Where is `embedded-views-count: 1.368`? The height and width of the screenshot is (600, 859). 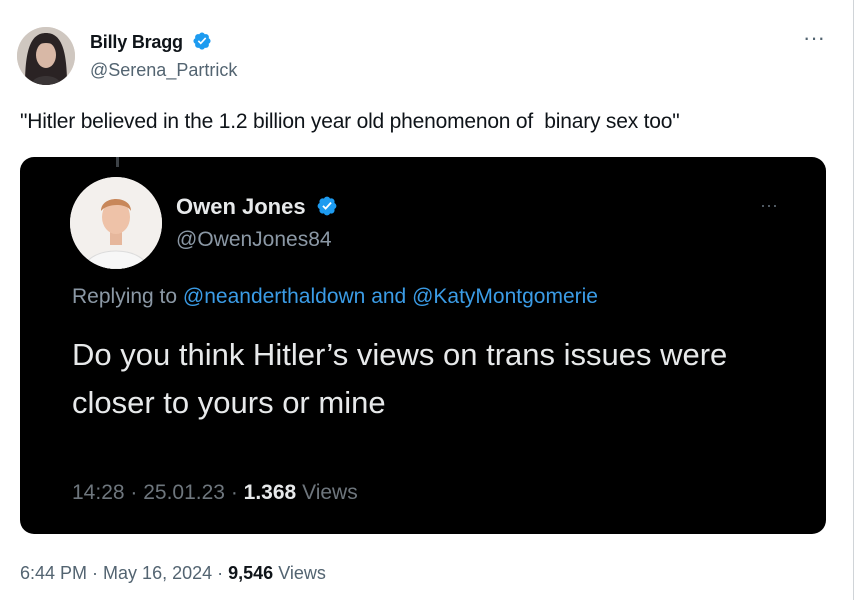 embedded-views-count: 1.368 is located at coordinates (270, 492).